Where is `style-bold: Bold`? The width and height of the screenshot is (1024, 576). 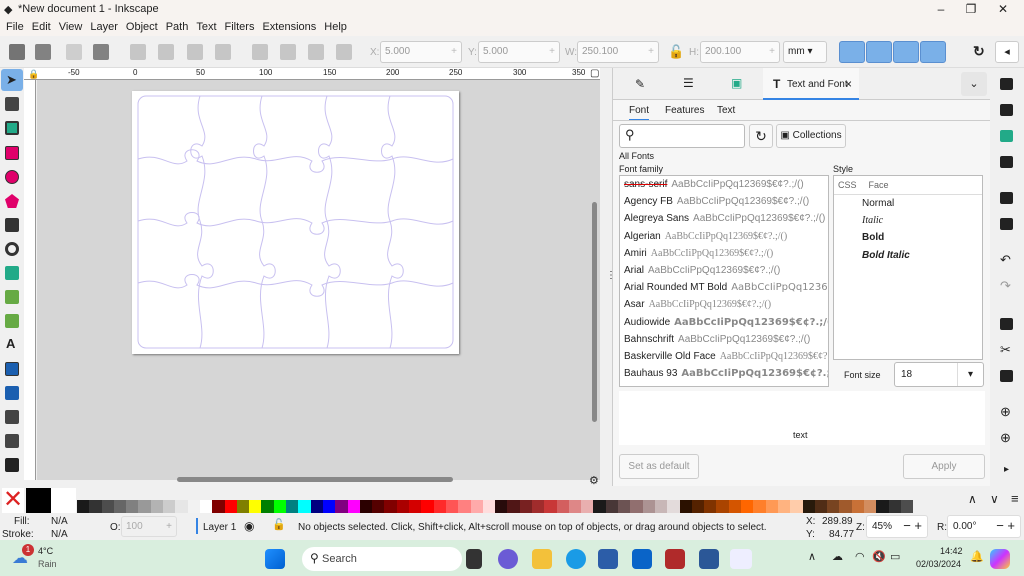
style-bold: Bold is located at coordinates (908, 237).